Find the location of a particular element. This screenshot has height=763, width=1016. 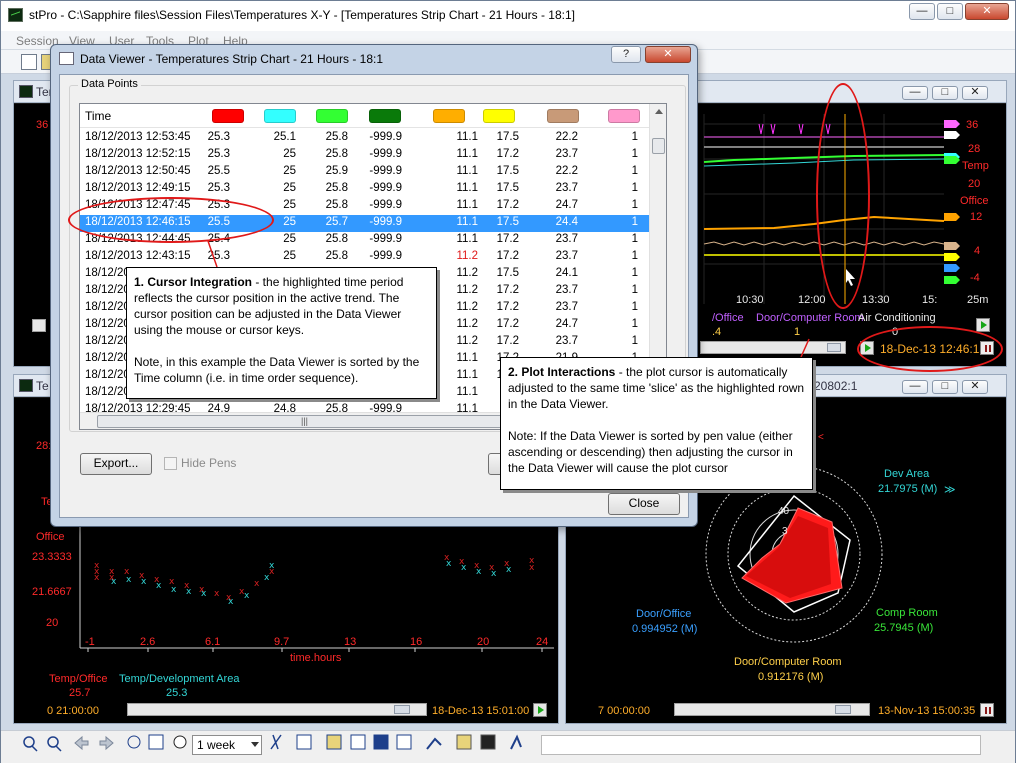

polar-restore-button: □ is located at coordinates (945, 387).